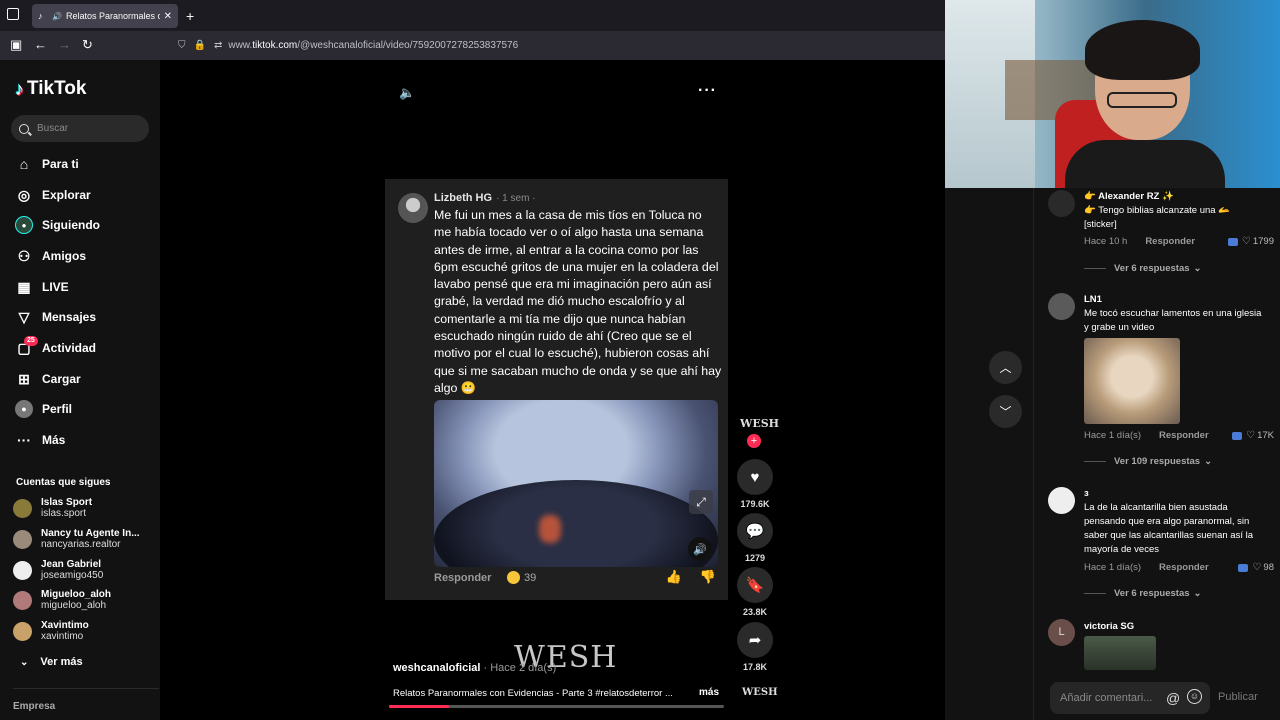  What do you see at coordinates (1250, 241) in the screenshot?
I see `like-button: ♡ 1799` at bounding box center [1250, 241].